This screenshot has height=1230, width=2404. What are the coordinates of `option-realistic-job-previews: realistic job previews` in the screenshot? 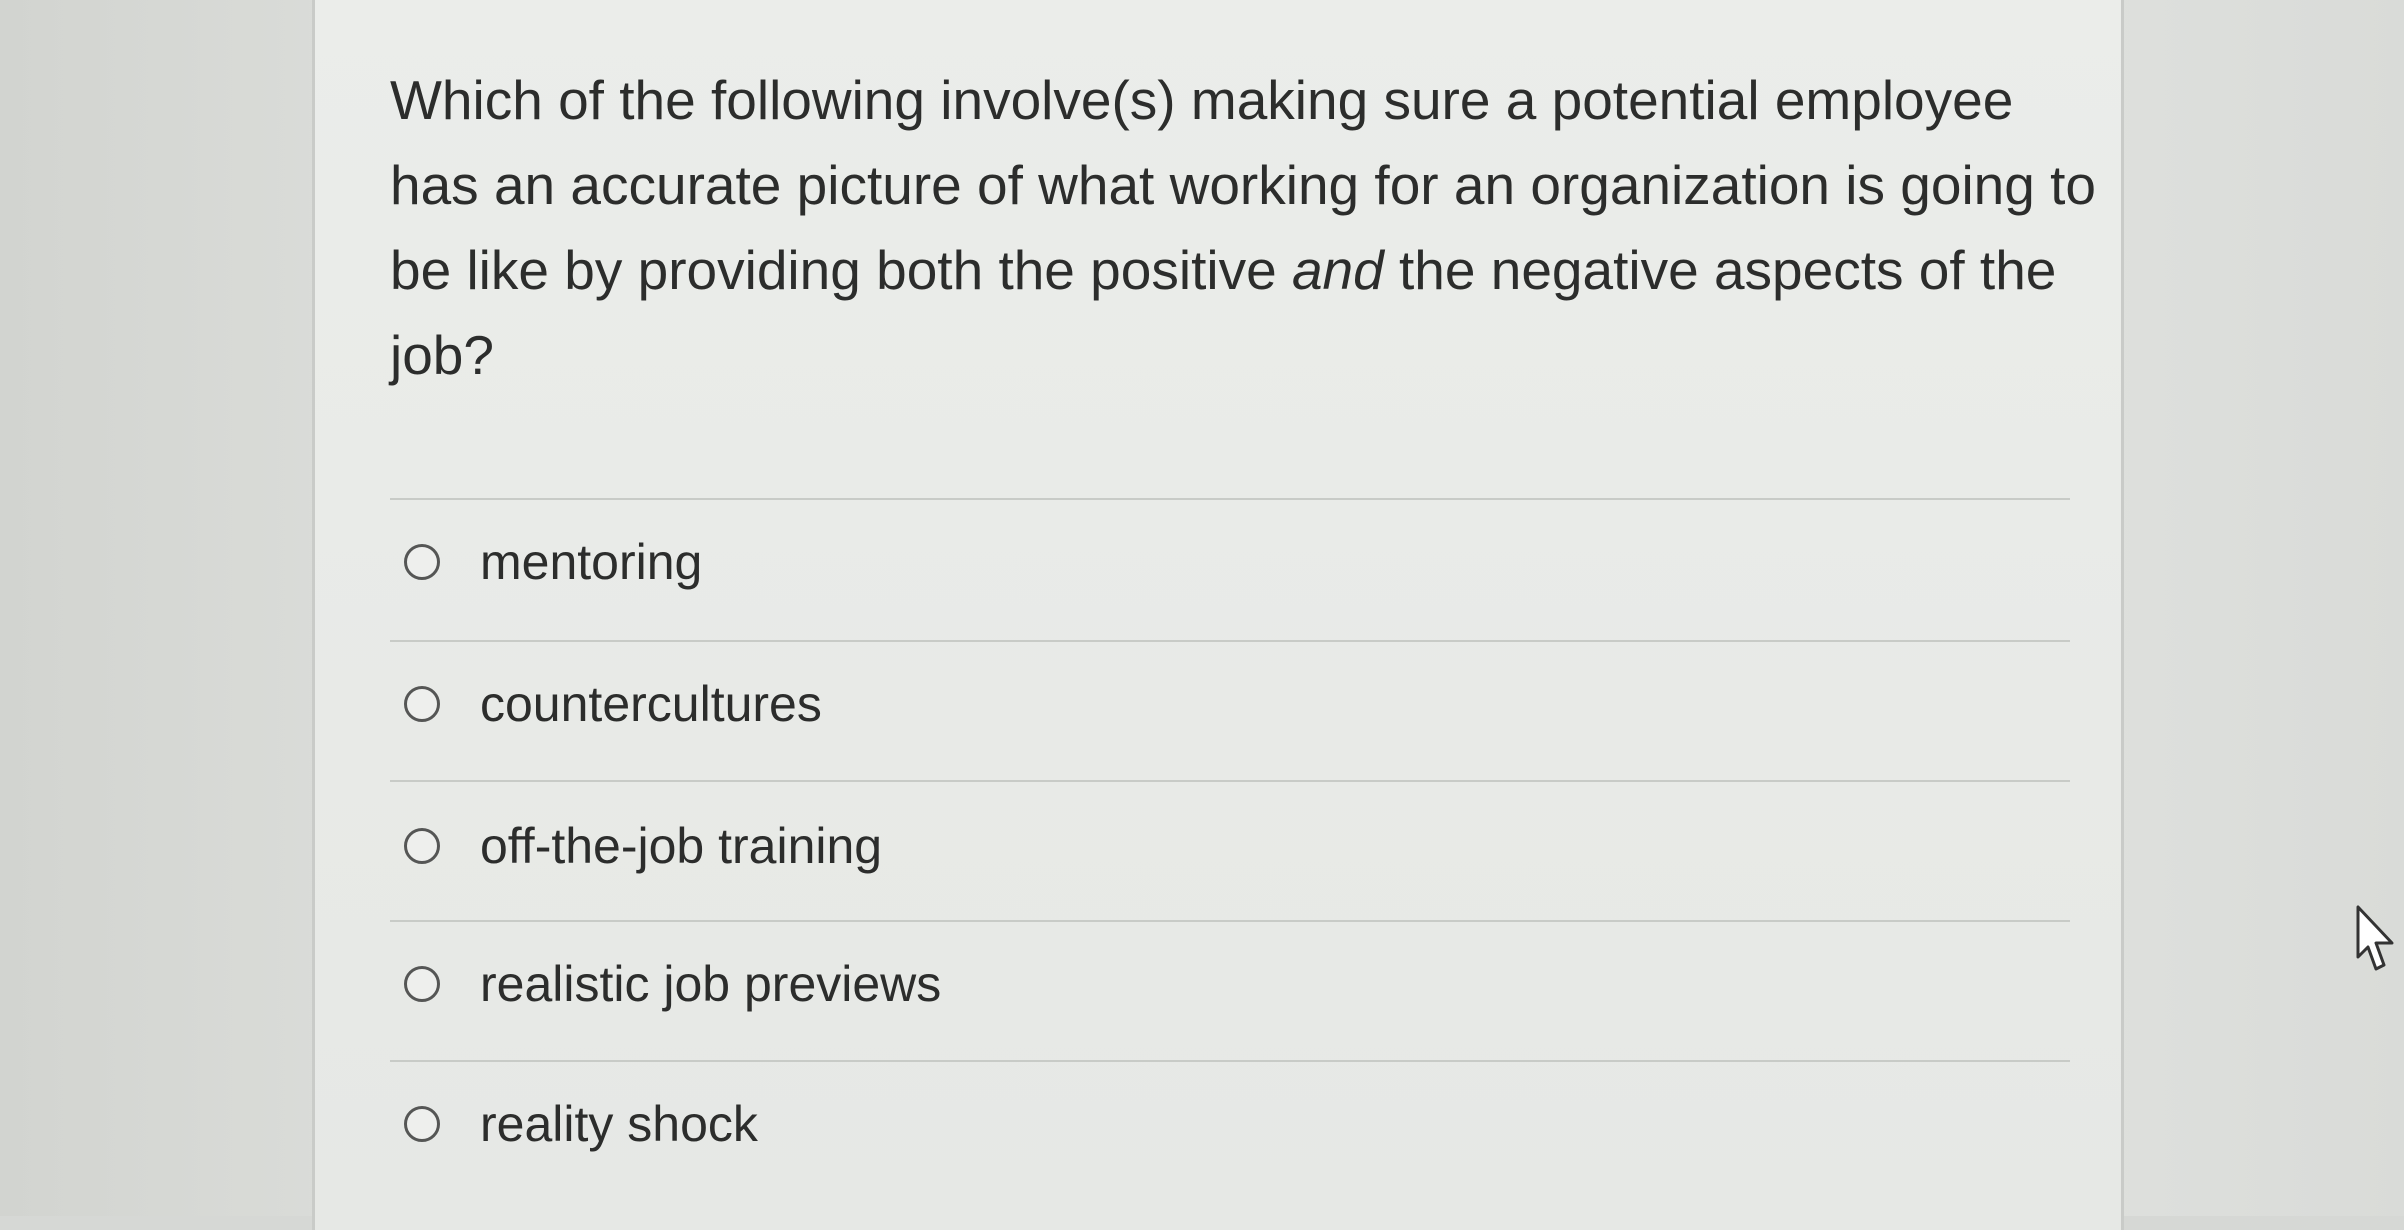 It's located at (672, 984).